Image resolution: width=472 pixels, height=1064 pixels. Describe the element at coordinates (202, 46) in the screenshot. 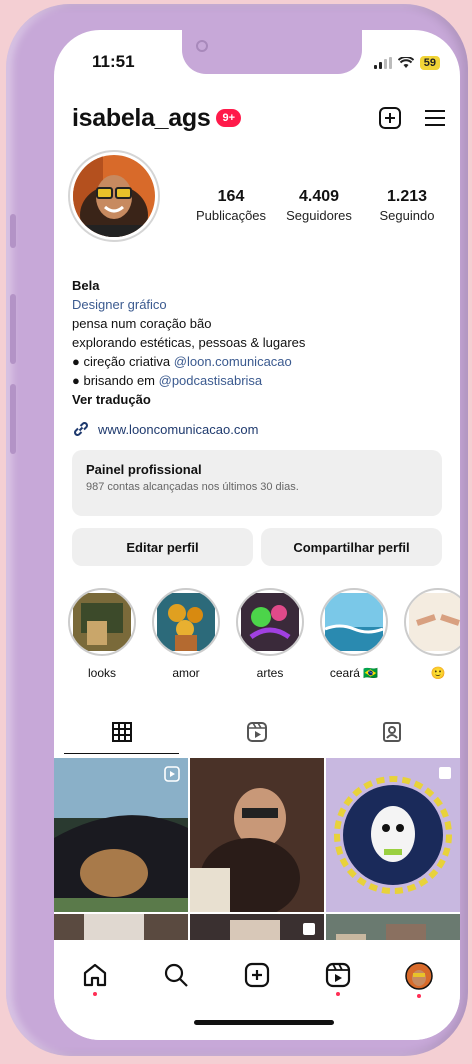

I see `camera` at that location.